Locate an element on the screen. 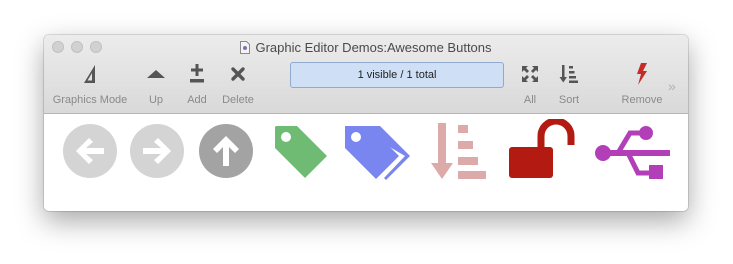  up-label: Up is located at coordinates (156, 100).